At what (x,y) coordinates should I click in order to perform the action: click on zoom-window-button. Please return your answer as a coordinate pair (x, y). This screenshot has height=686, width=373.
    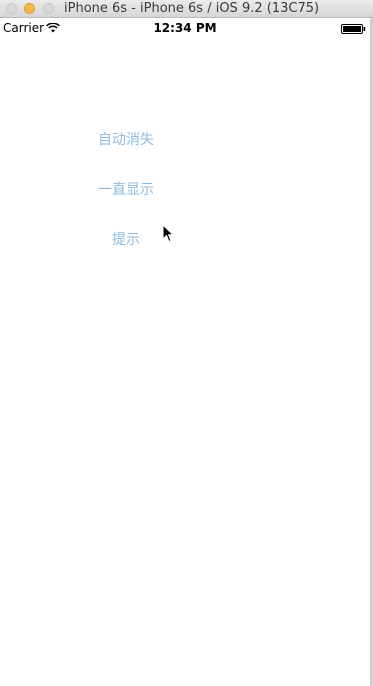
    Looking at the image, I should click on (48, 8).